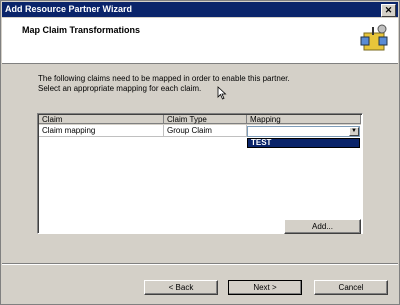  I want to click on close-icon: ✕, so click(388, 10).